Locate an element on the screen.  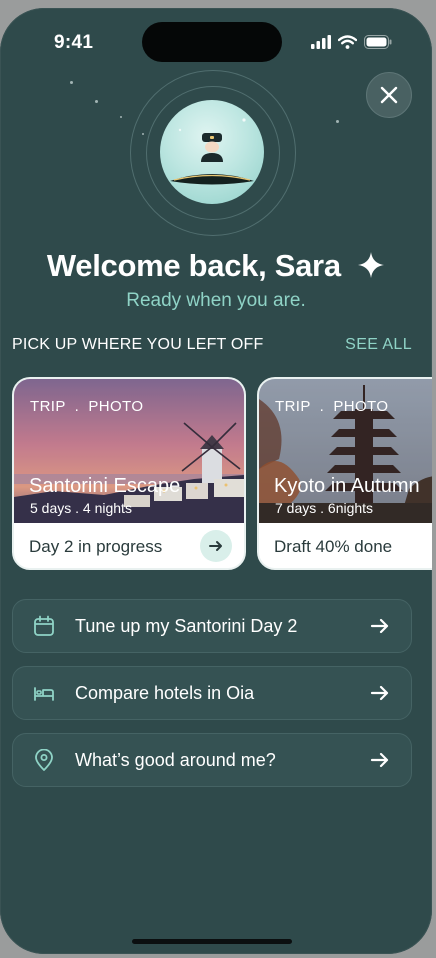
action-around-me: What’s good around me? is located at coordinates (212, 760).